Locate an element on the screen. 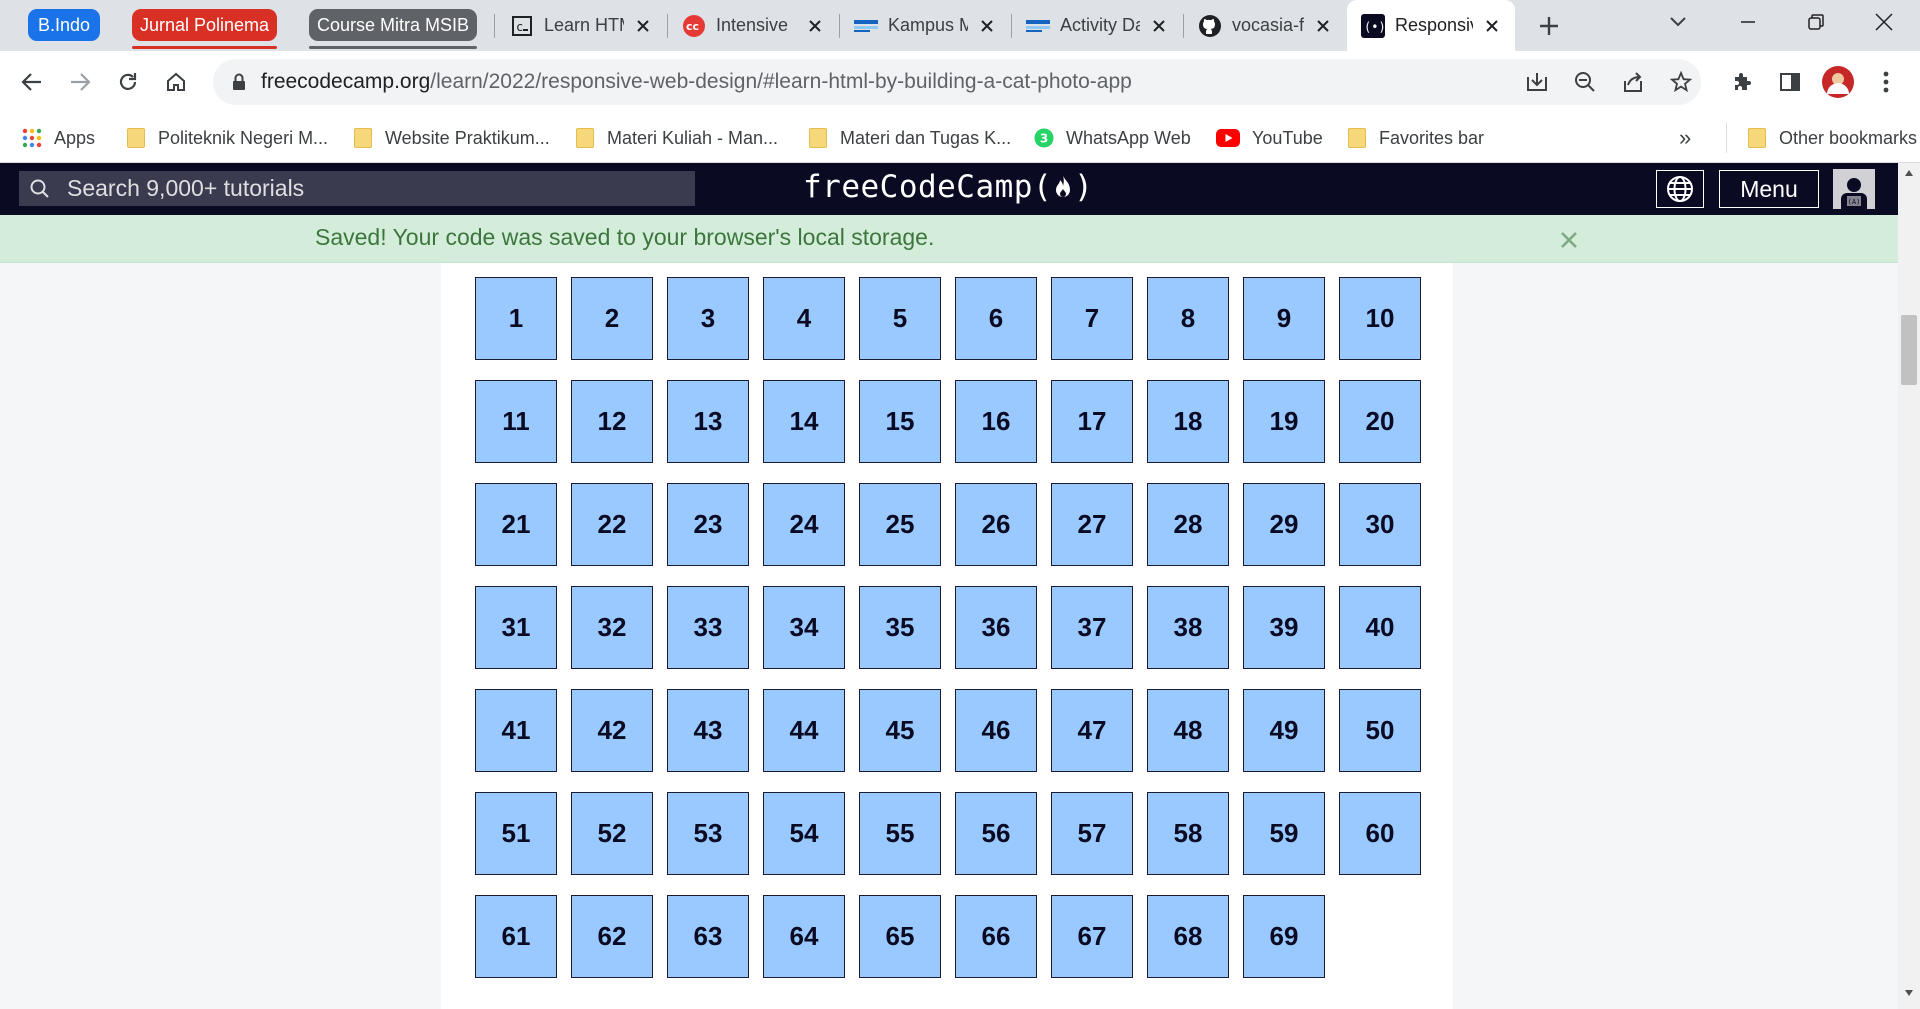 The width and height of the screenshot is (1920, 1009). alert-close-icon is located at coordinates (1569, 240).